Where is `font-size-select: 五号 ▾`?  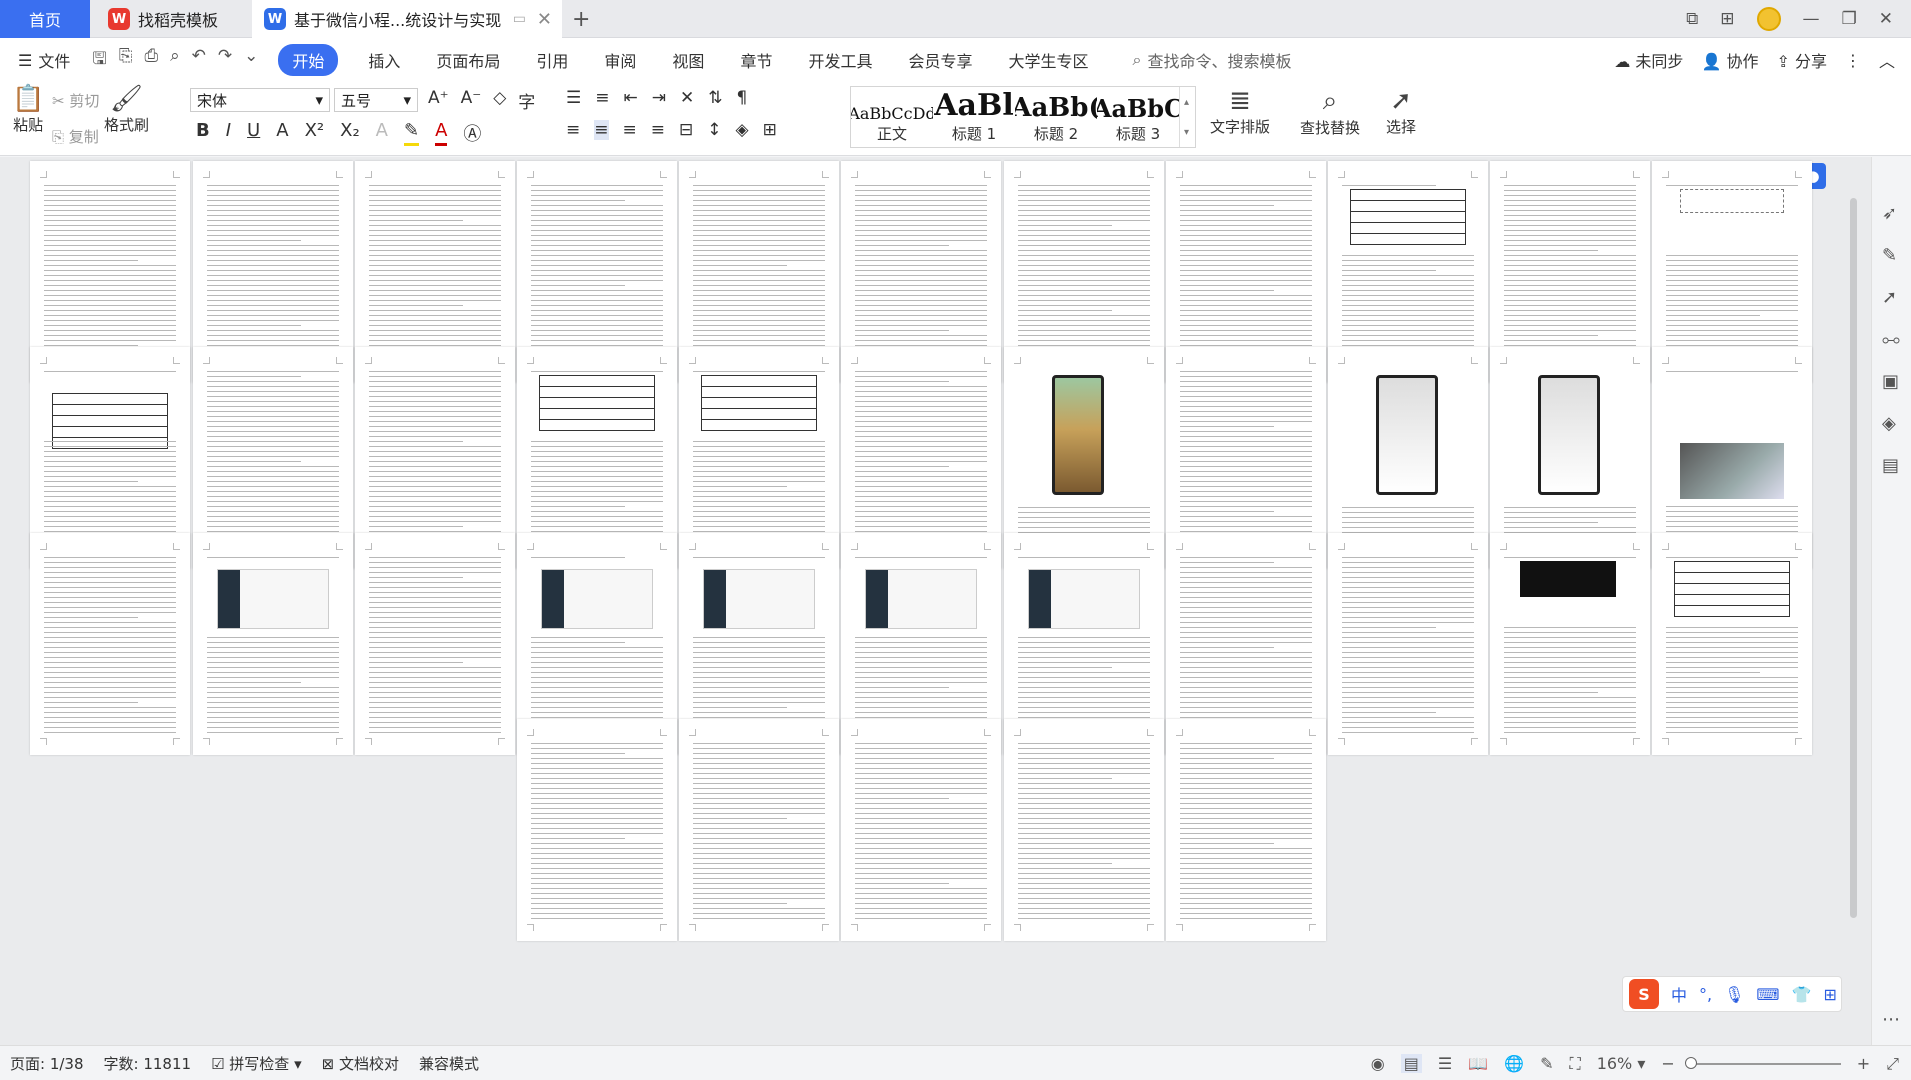 font-size-select: 五号 ▾ is located at coordinates (376, 100).